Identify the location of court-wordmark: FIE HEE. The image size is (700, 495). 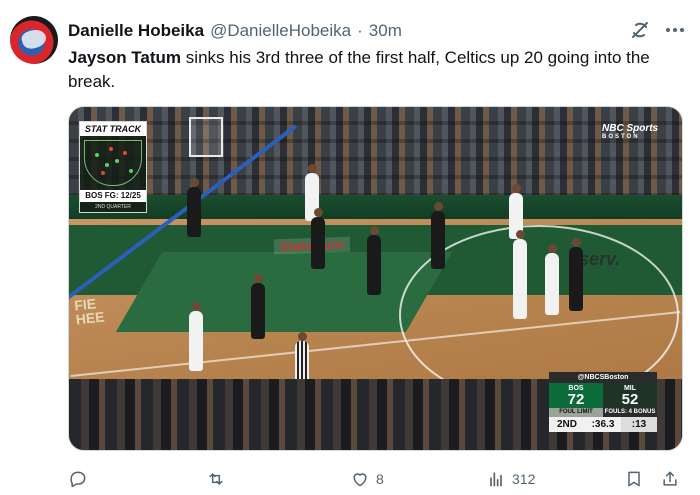
(90, 311).